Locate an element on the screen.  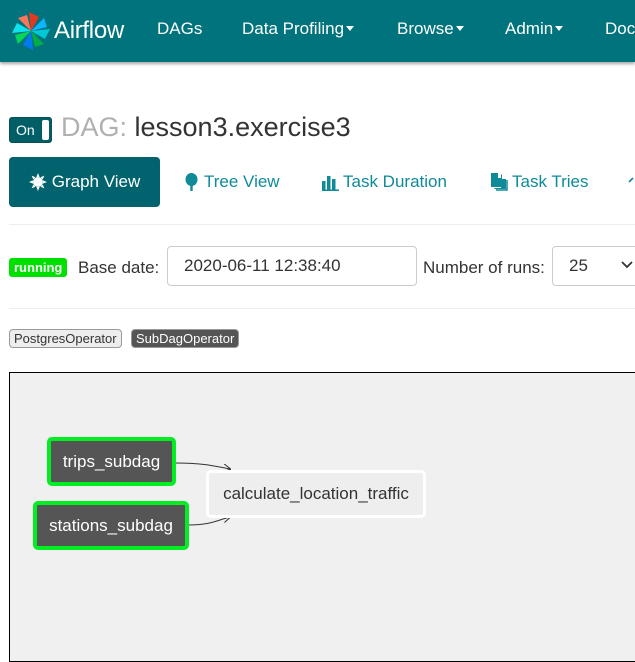
page-title: DAG: lesson3.exercise3 is located at coordinates (206, 127).